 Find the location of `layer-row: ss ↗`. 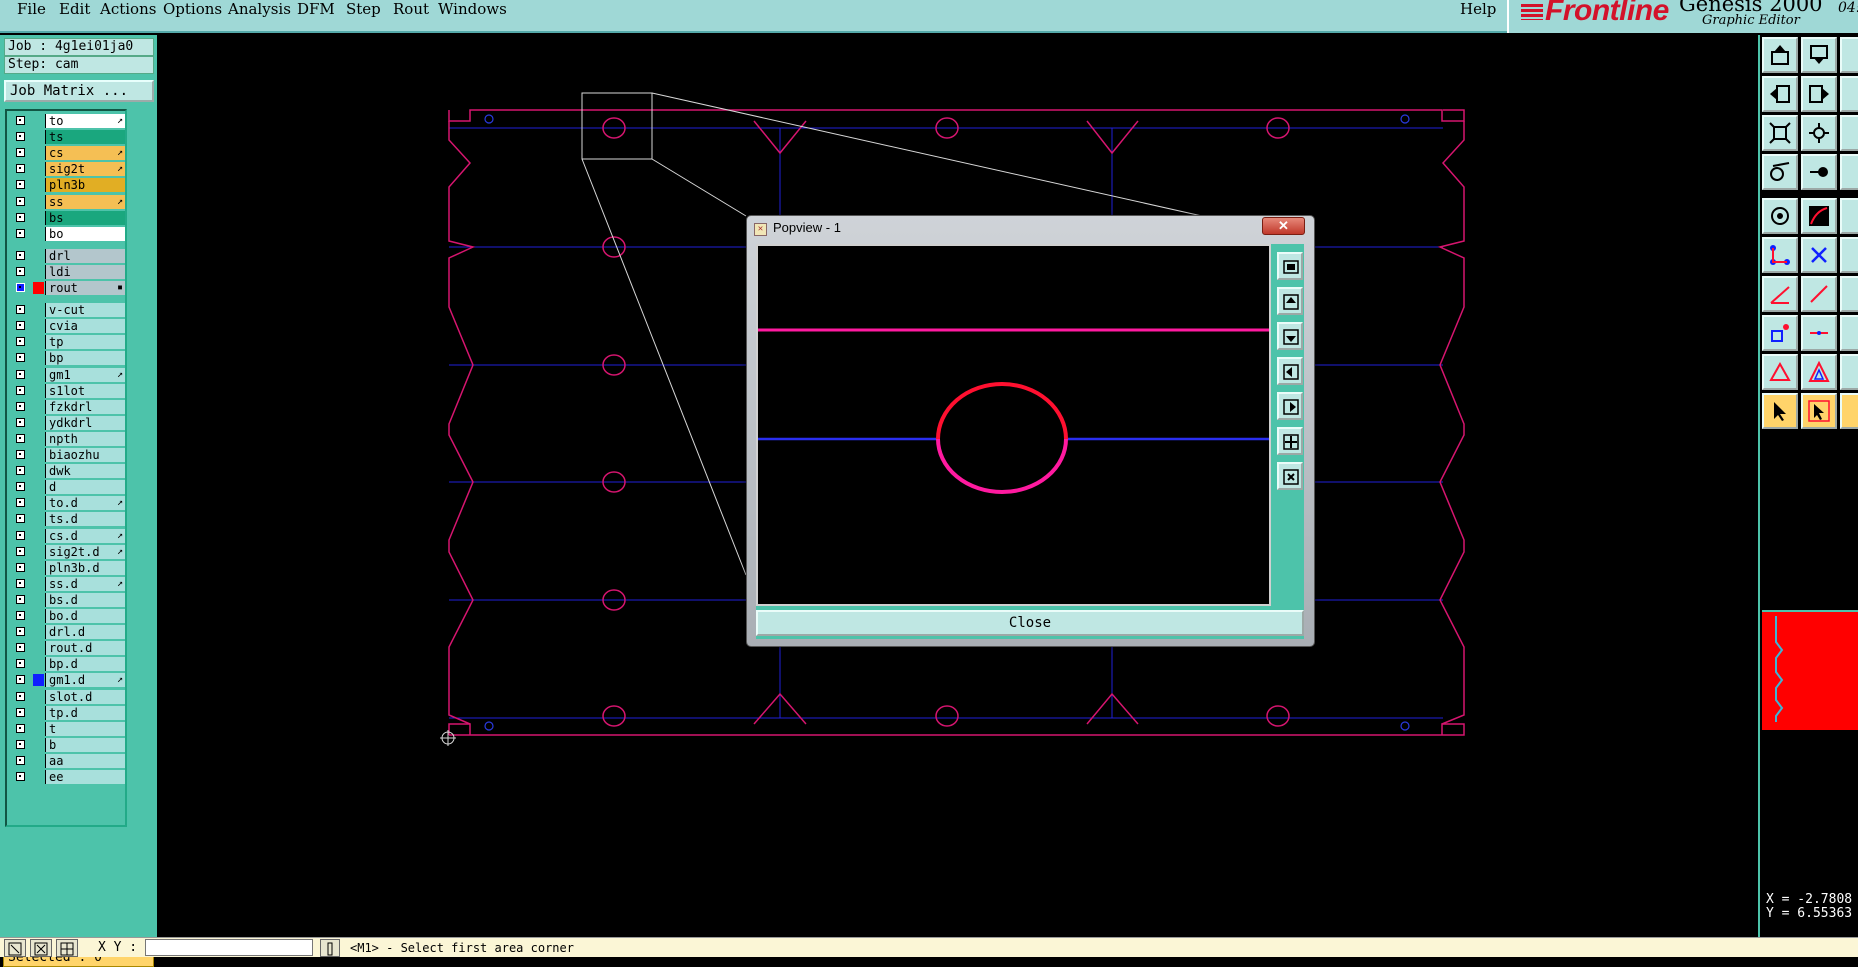

layer-row: ss ↗ is located at coordinates (68, 201).